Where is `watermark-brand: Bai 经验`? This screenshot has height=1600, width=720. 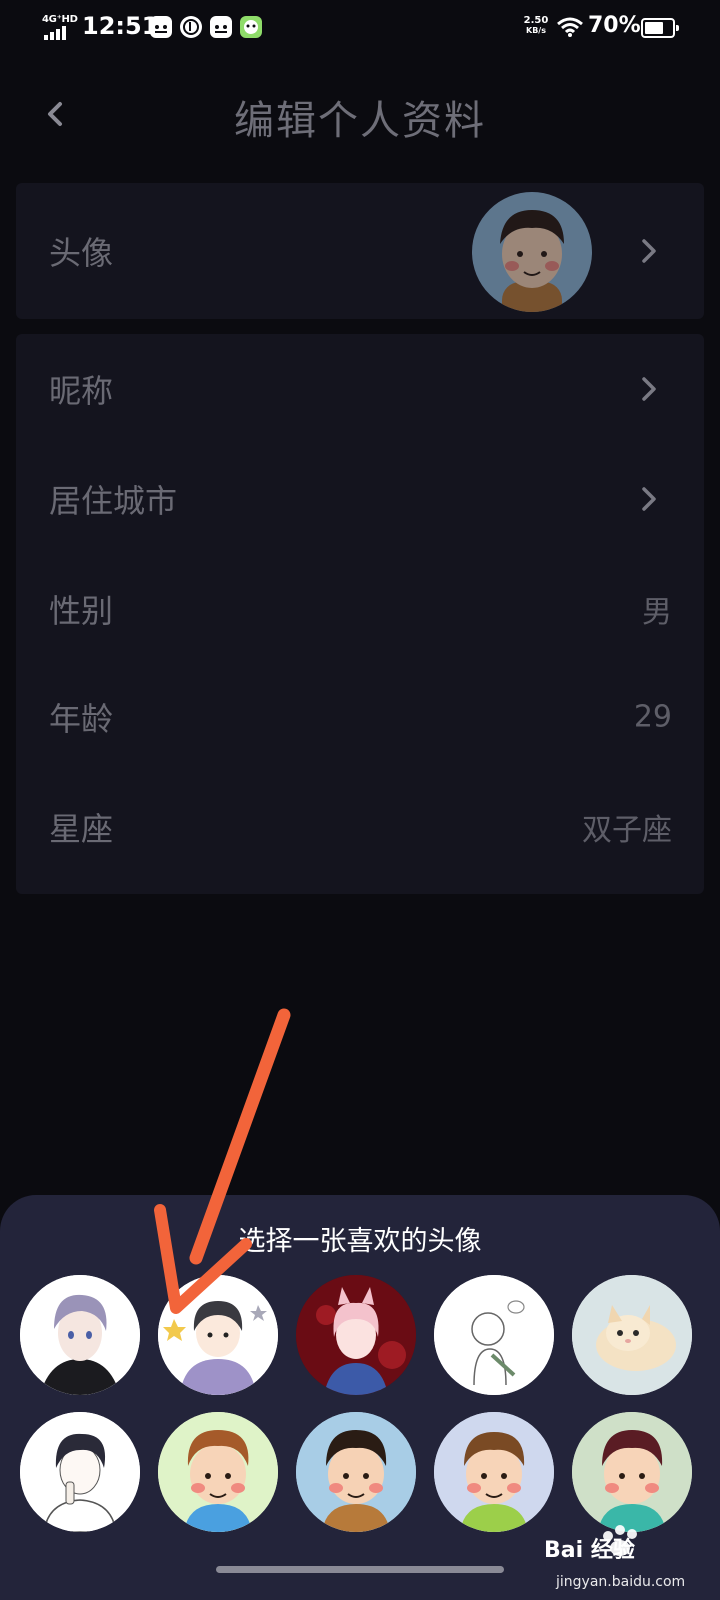
watermark-brand: Bai 经验 is located at coordinates (589, 1550).